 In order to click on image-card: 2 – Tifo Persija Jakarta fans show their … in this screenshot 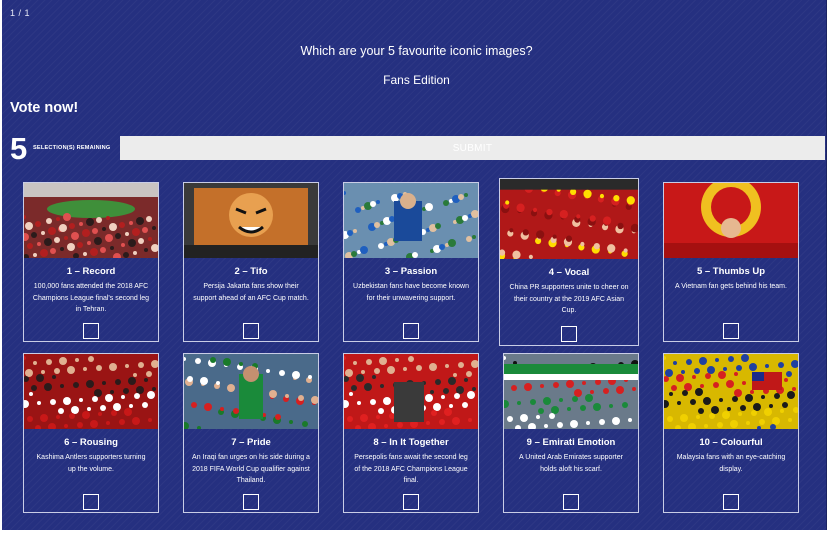, I will do `click(251, 262)`.